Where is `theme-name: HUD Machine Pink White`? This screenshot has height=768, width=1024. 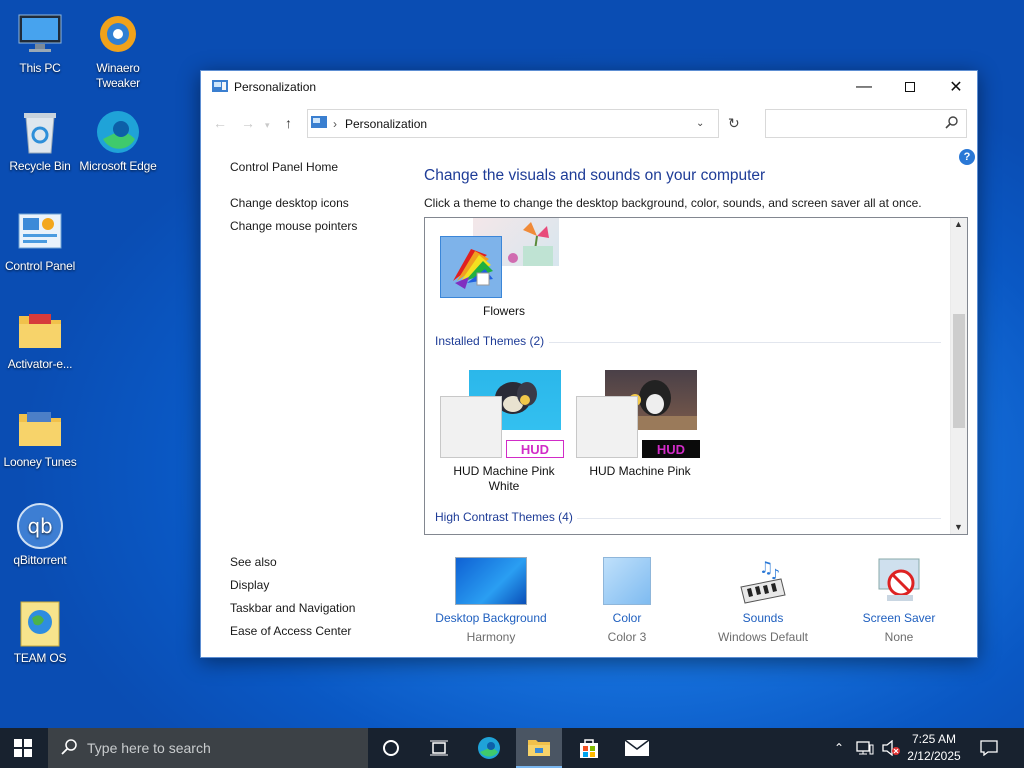
theme-name: HUD Machine Pink White is located at coordinates (504, 478).